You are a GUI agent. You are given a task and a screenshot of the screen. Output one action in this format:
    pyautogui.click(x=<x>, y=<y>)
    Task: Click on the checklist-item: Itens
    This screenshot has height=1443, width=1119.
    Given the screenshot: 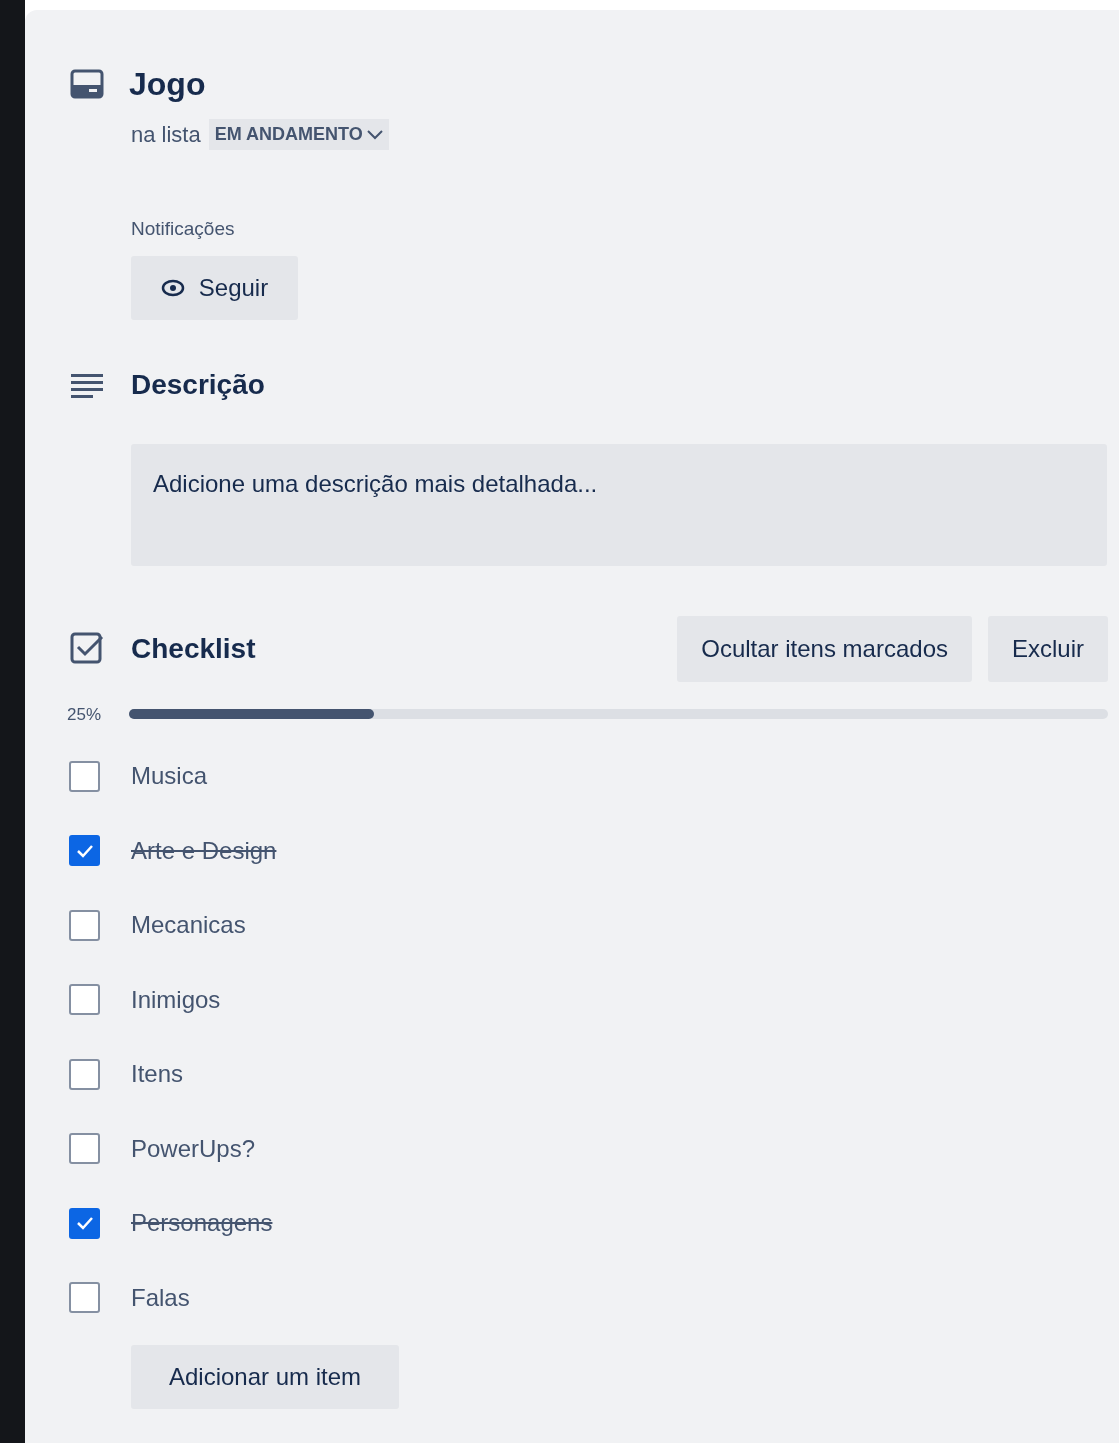 What is the action you would take?
    pyautogui.click(x=157, y=1074)
    